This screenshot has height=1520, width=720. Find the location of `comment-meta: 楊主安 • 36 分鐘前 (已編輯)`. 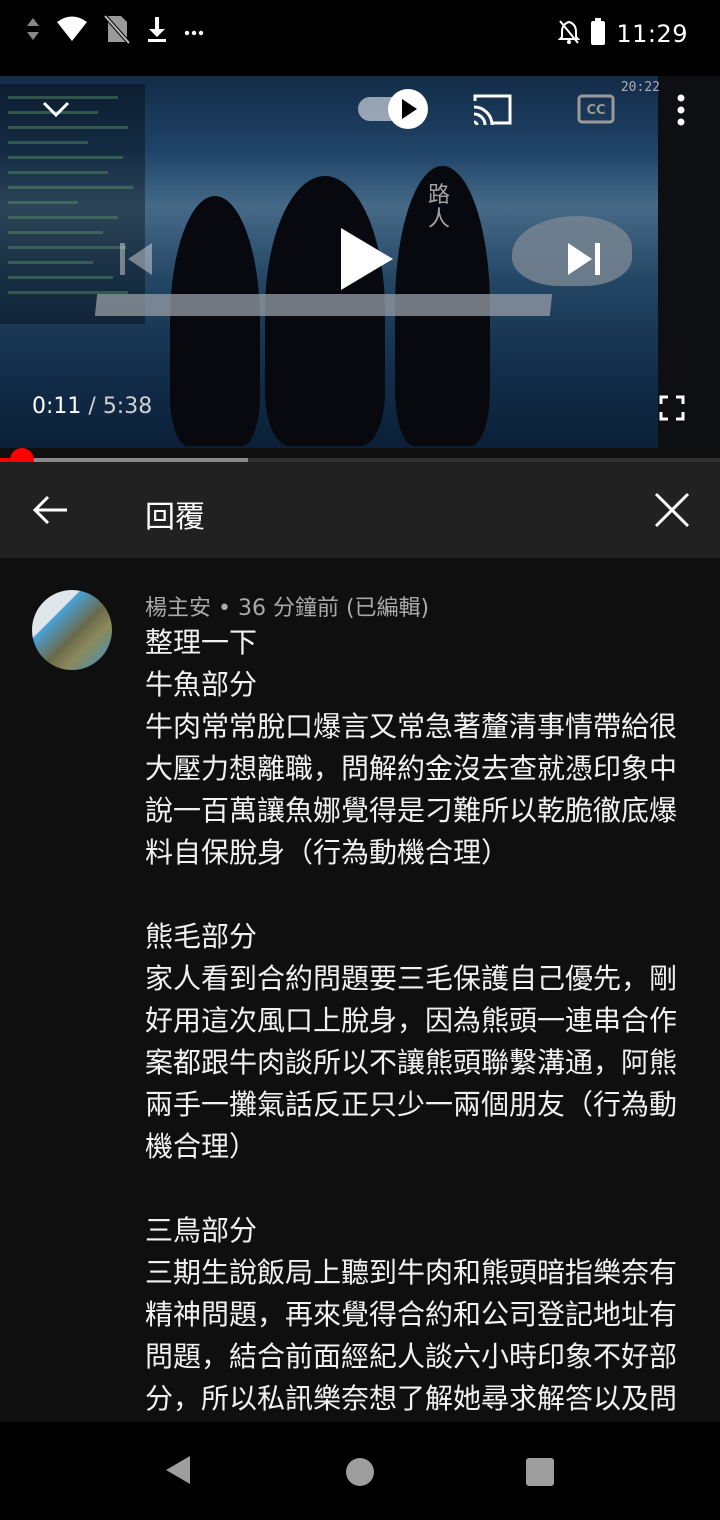

comment-meta: 楊主安 • 36 分鐘前 (已編輯) is located at coordinates (287, 606).